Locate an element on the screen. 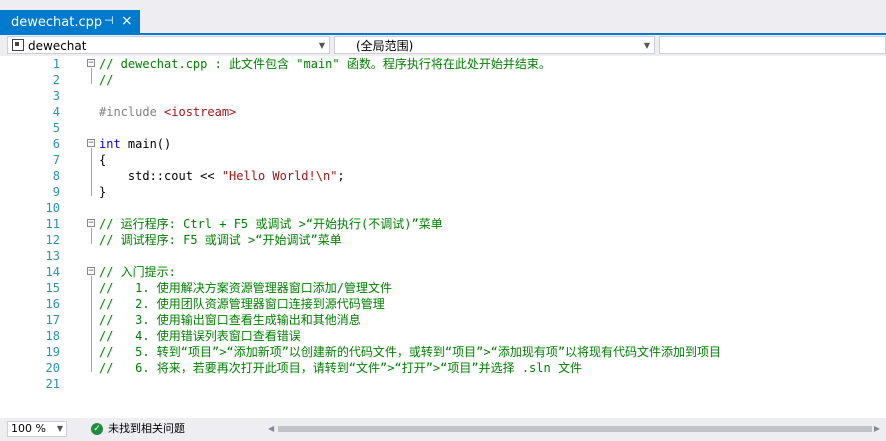  scrollbar-thumb is located at coordinates (575, 429).